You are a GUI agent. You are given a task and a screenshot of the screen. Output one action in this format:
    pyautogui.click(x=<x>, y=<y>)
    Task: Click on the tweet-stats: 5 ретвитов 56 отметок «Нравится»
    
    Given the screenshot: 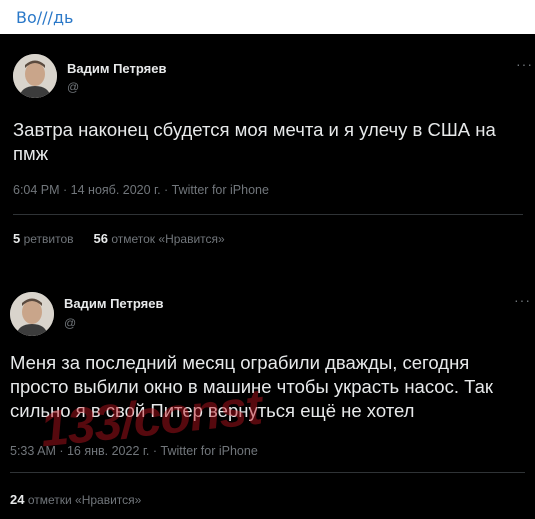 What is the action you would take?
    pyautogui.click(x=119, y=238)
    